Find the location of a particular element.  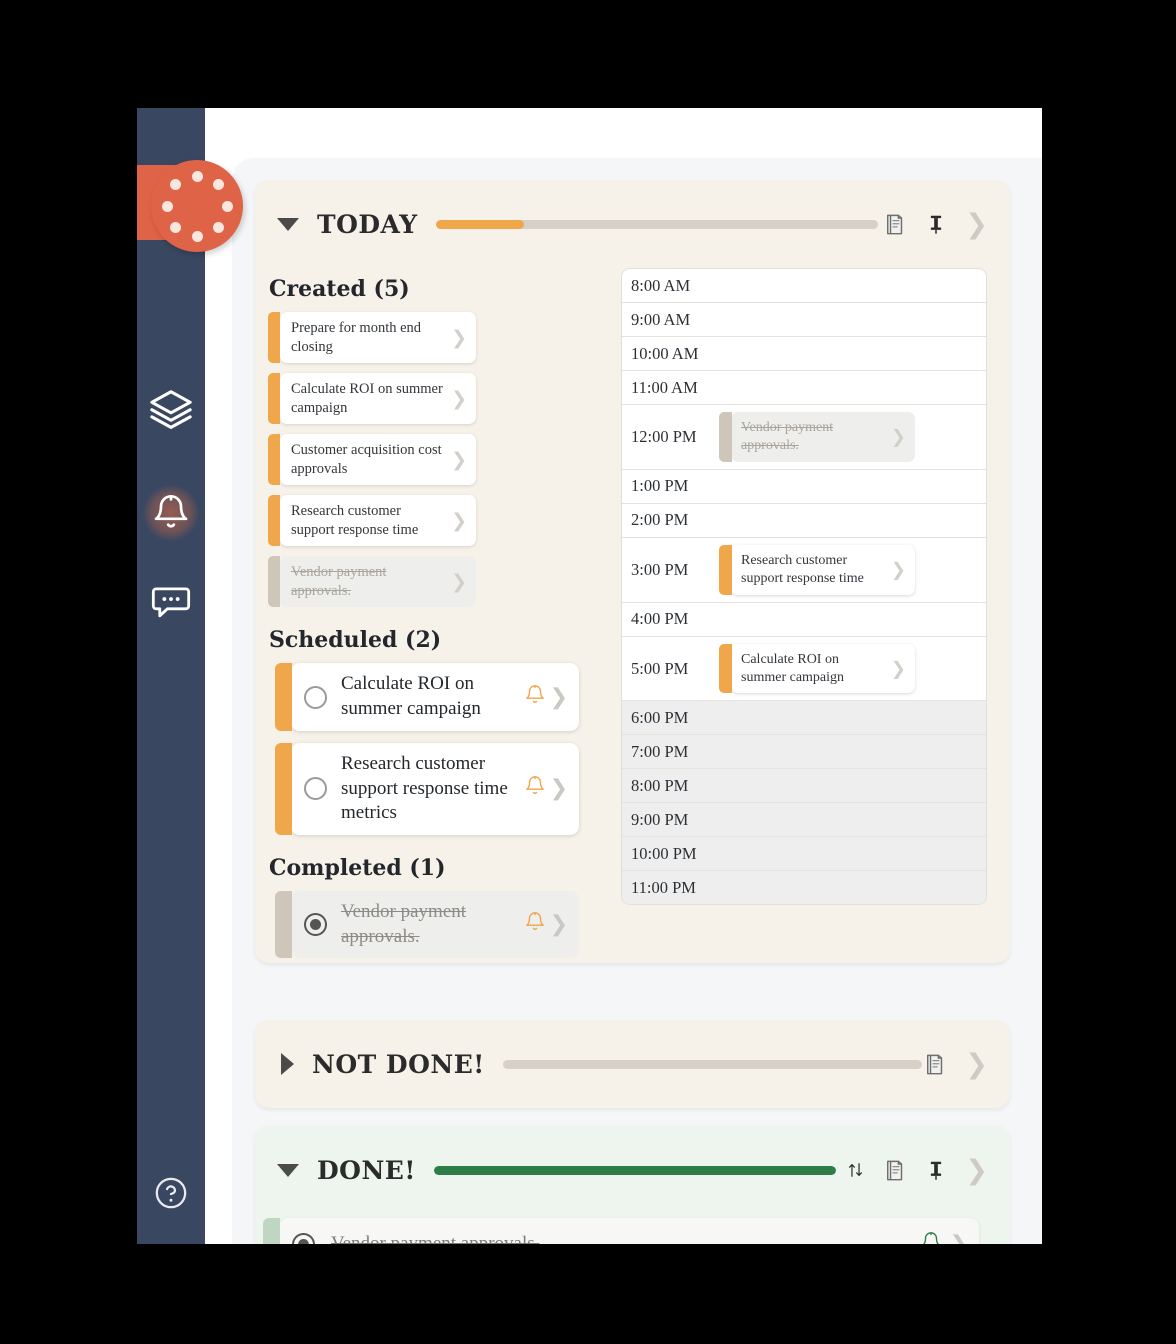

progress-bar-fill is located at coordinates (634, 1170).